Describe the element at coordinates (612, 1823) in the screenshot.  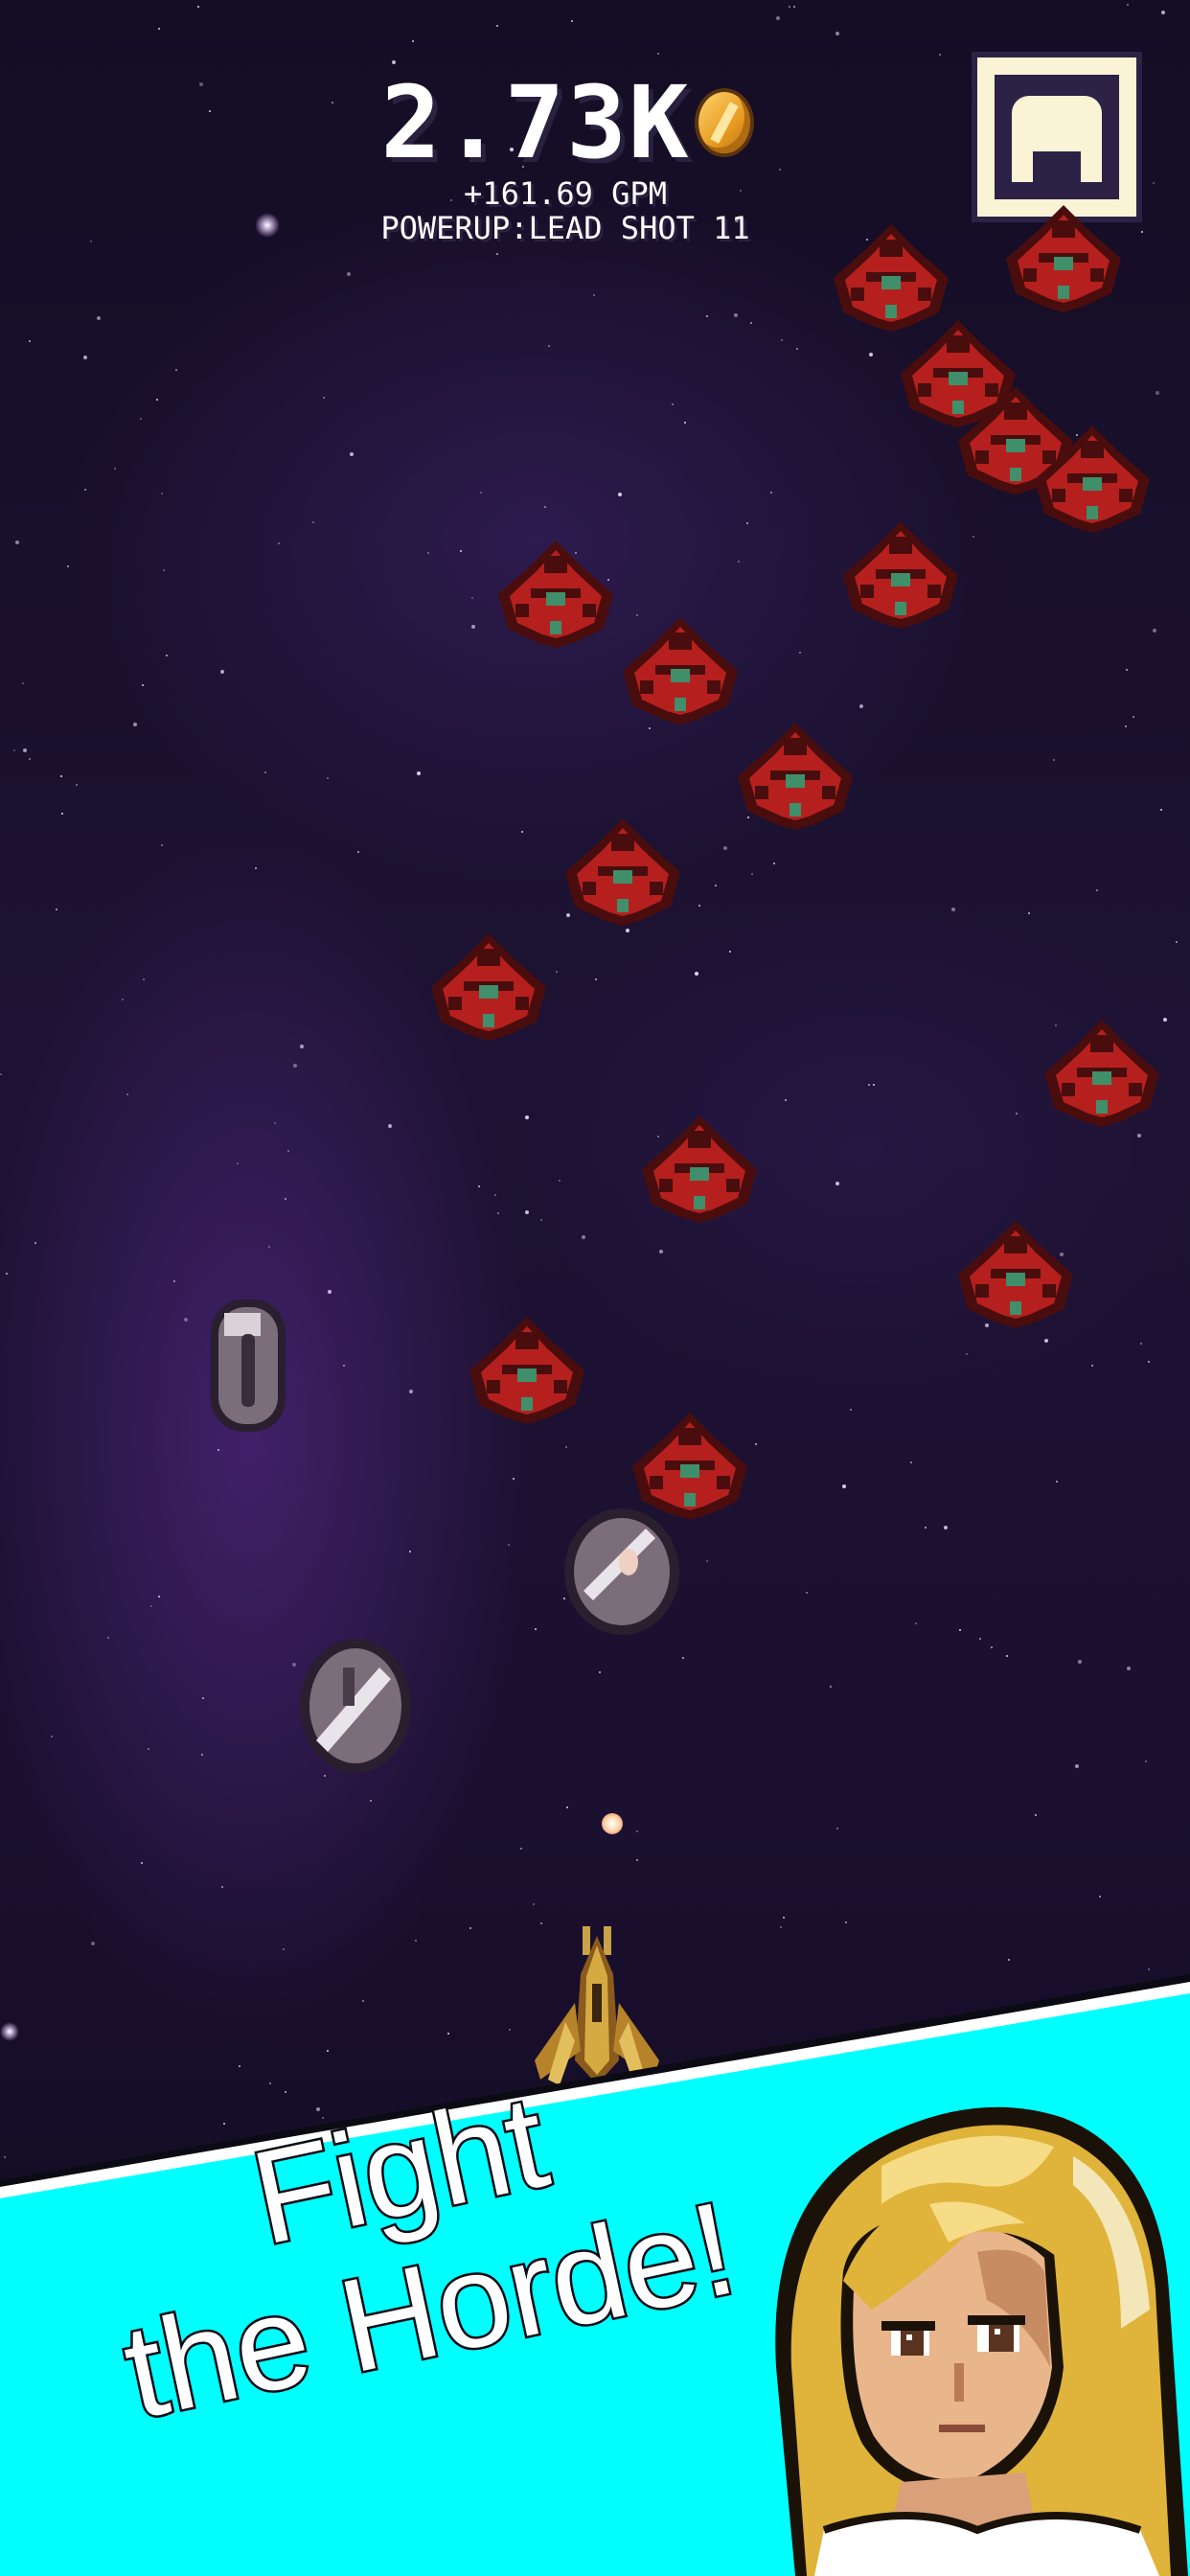
I see `player-bullet` at that location.